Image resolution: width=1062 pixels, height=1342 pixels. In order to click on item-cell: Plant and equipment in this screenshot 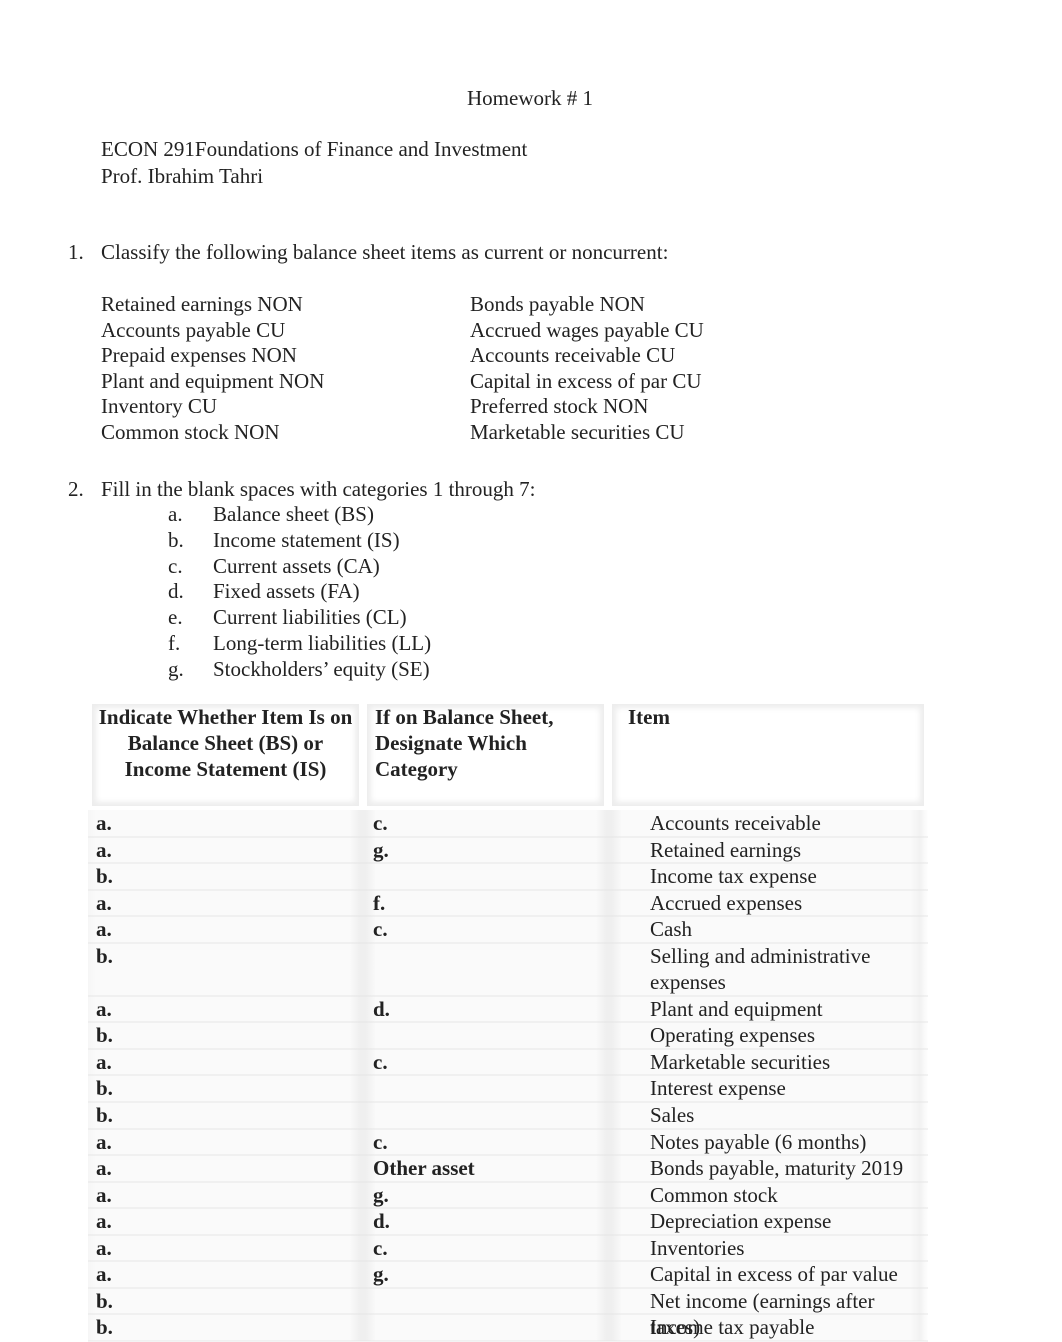, I will do `click(736, 1008)`.